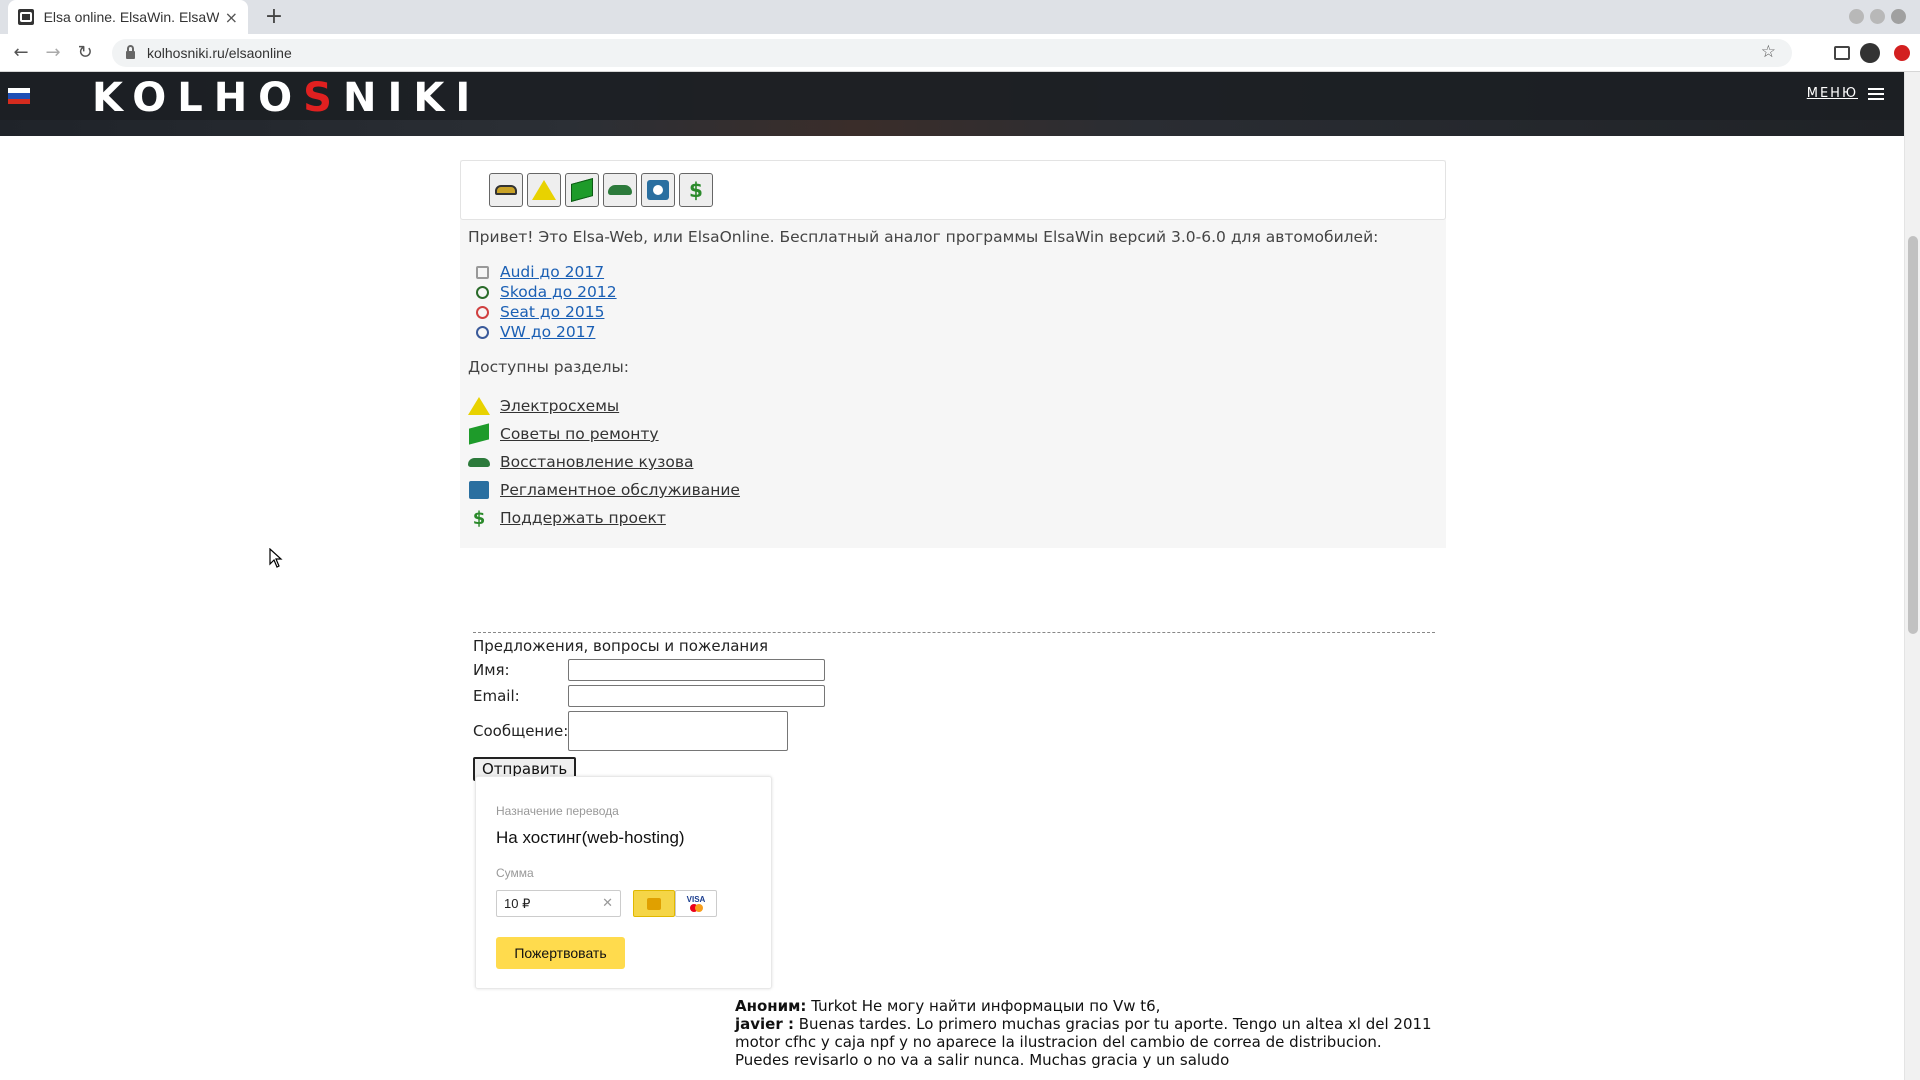  What do you see at coordinates (558, 292) in the screenshot?
I see `brand-link-skoda: Skoda до 2012` at bounding box center [558, 292].